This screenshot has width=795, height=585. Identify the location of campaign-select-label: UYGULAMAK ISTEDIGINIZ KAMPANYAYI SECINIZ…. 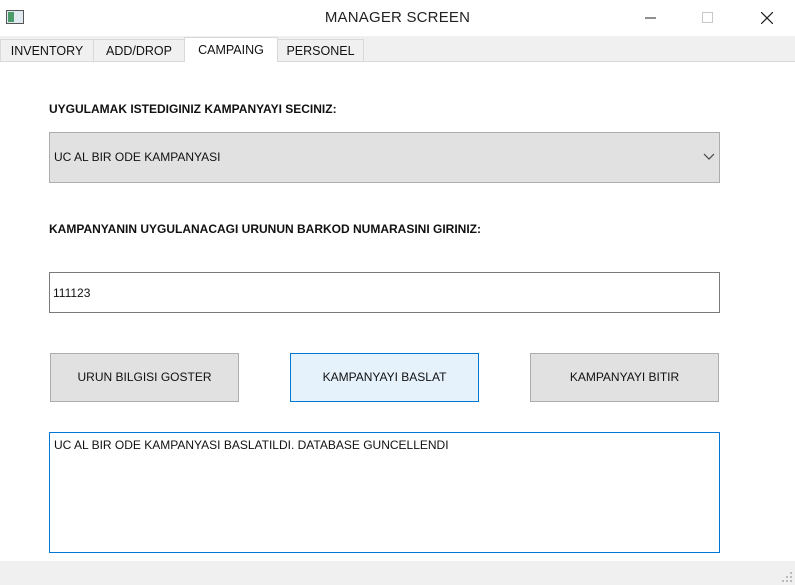
(193, 109).